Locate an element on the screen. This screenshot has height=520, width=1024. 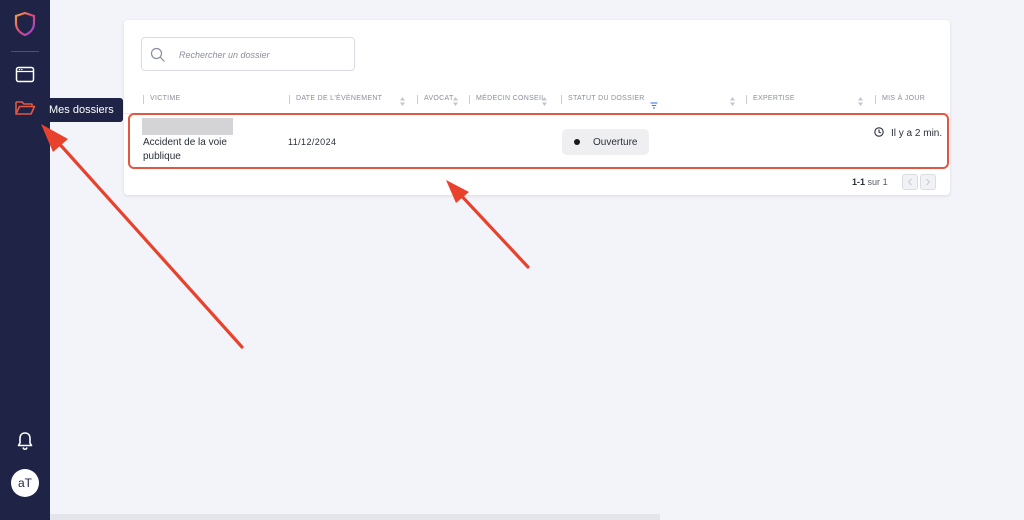
avatar: aT is located at coordinates (25, 483).